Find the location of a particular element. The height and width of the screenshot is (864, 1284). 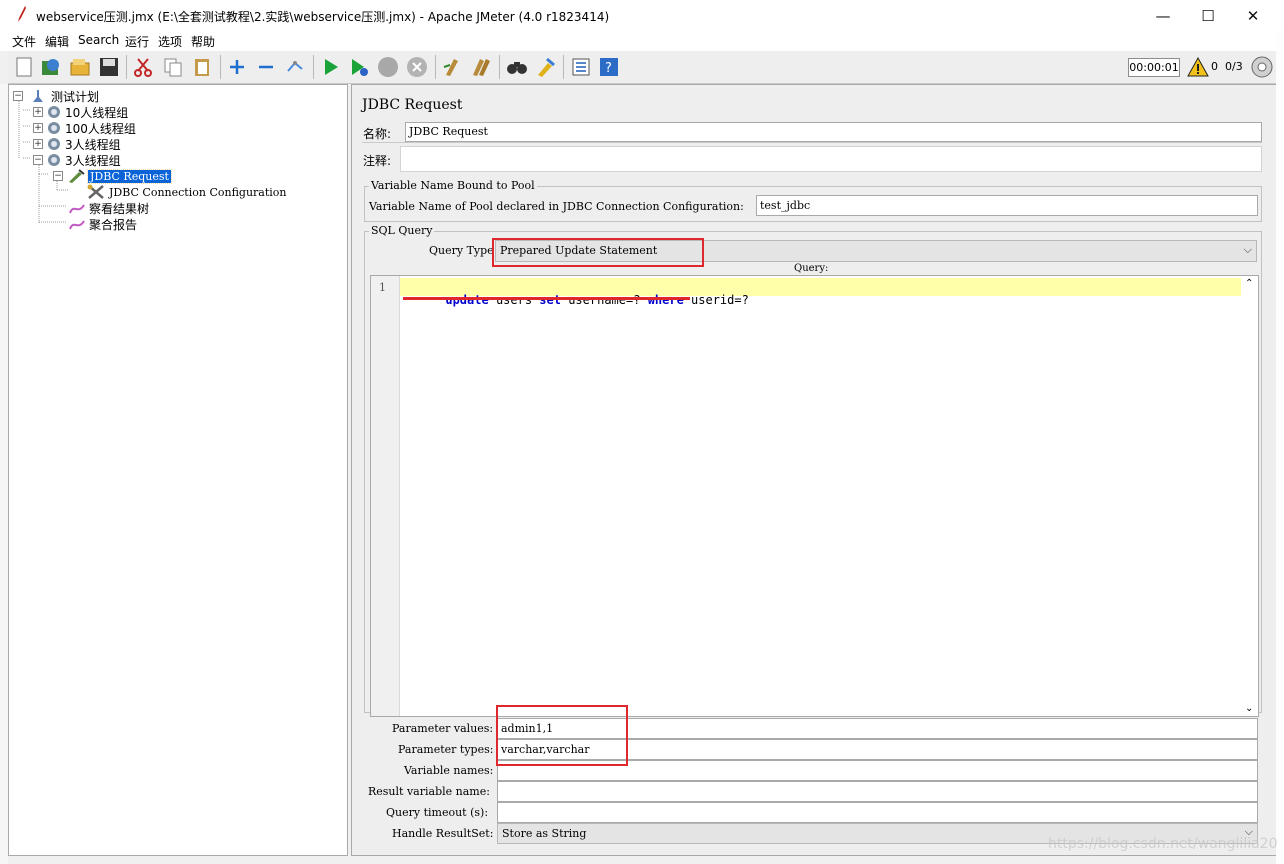

tree-jdbc-request: − JDBC Request is located at coordinates (112, 176).